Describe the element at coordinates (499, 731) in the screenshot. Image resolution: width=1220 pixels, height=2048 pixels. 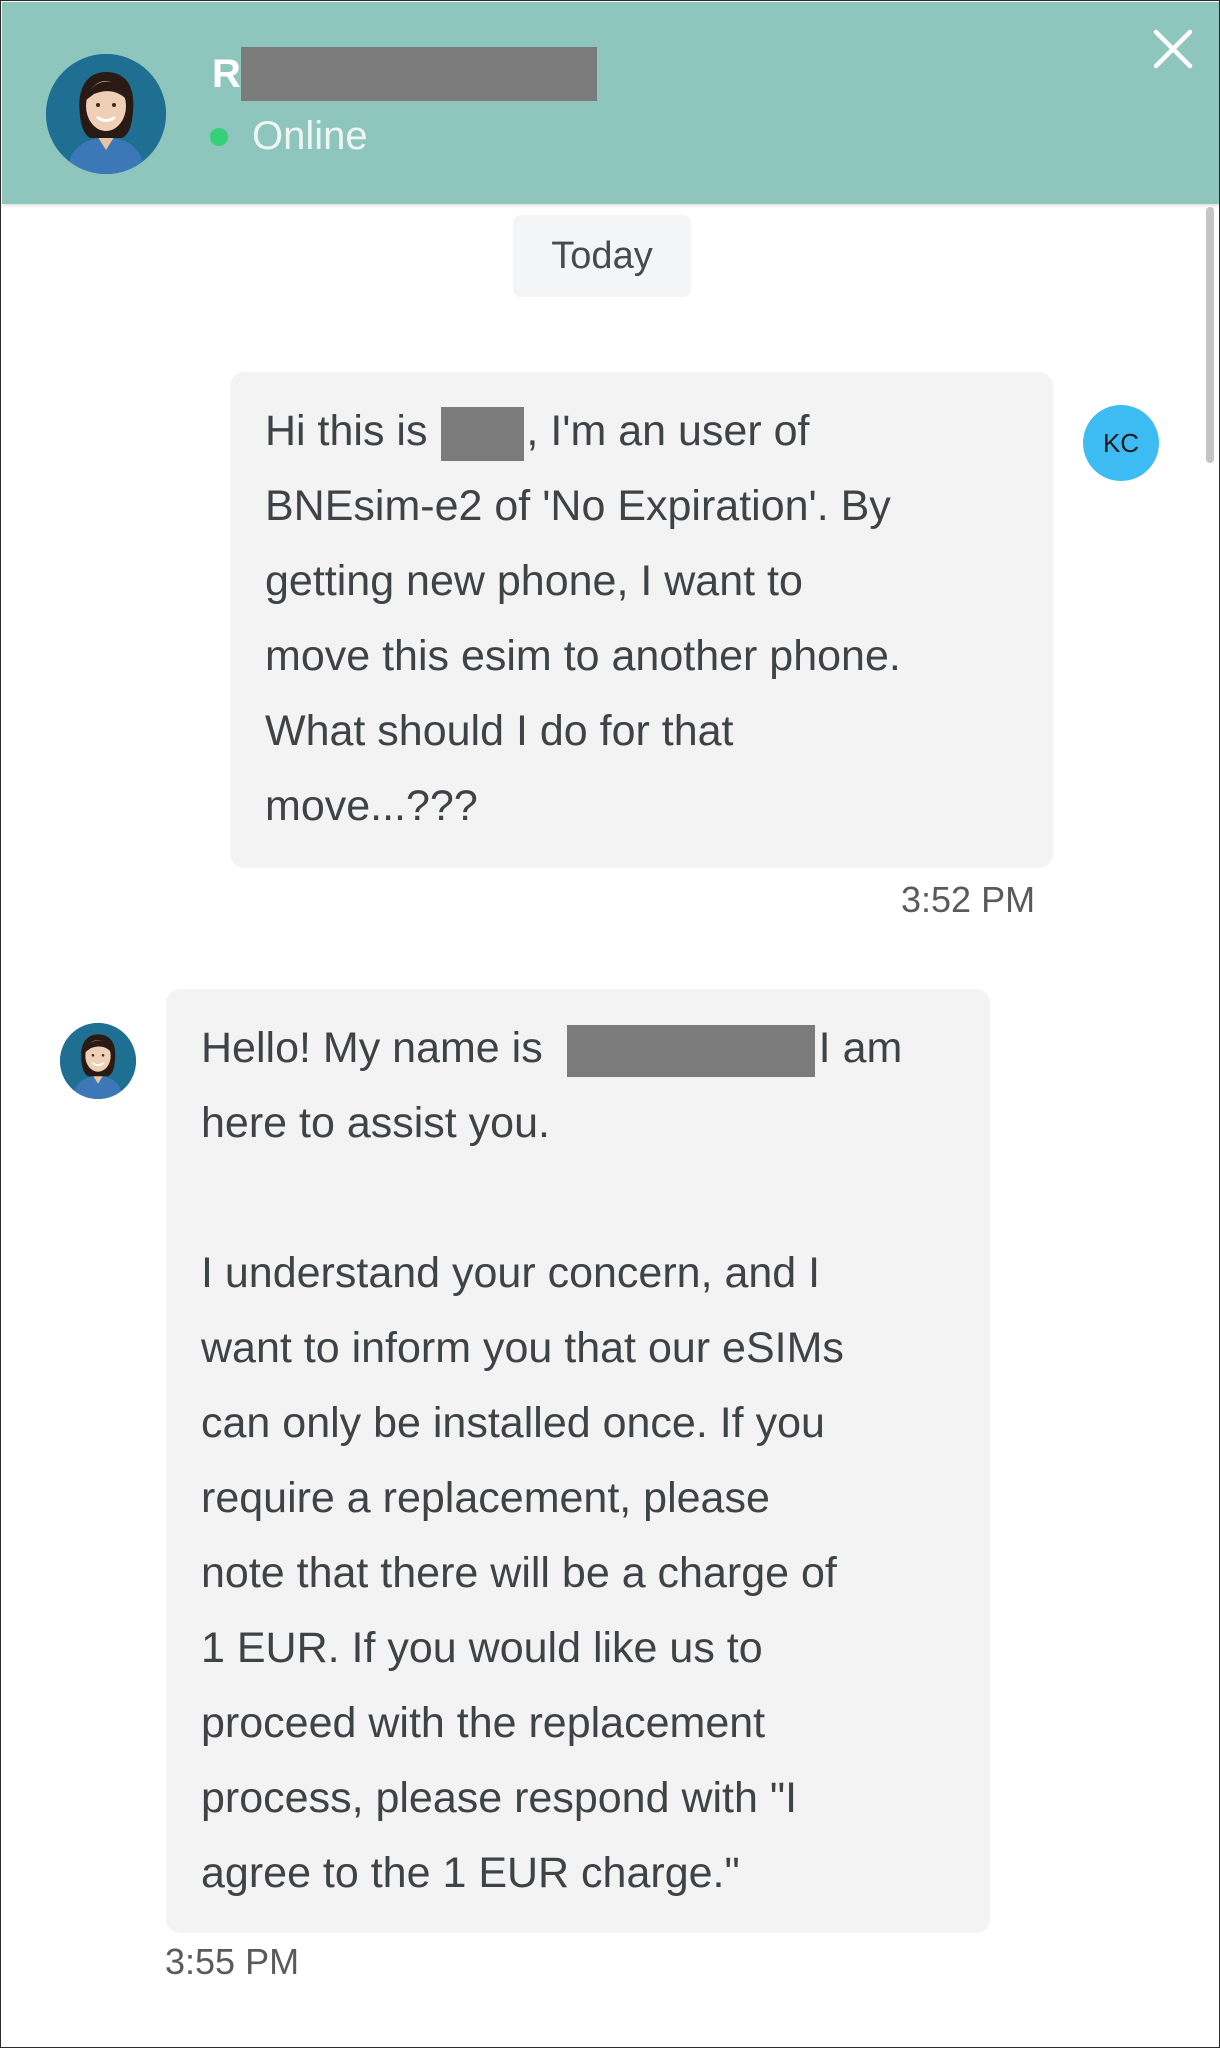
I see `message-line: What should I do for that` at that location.